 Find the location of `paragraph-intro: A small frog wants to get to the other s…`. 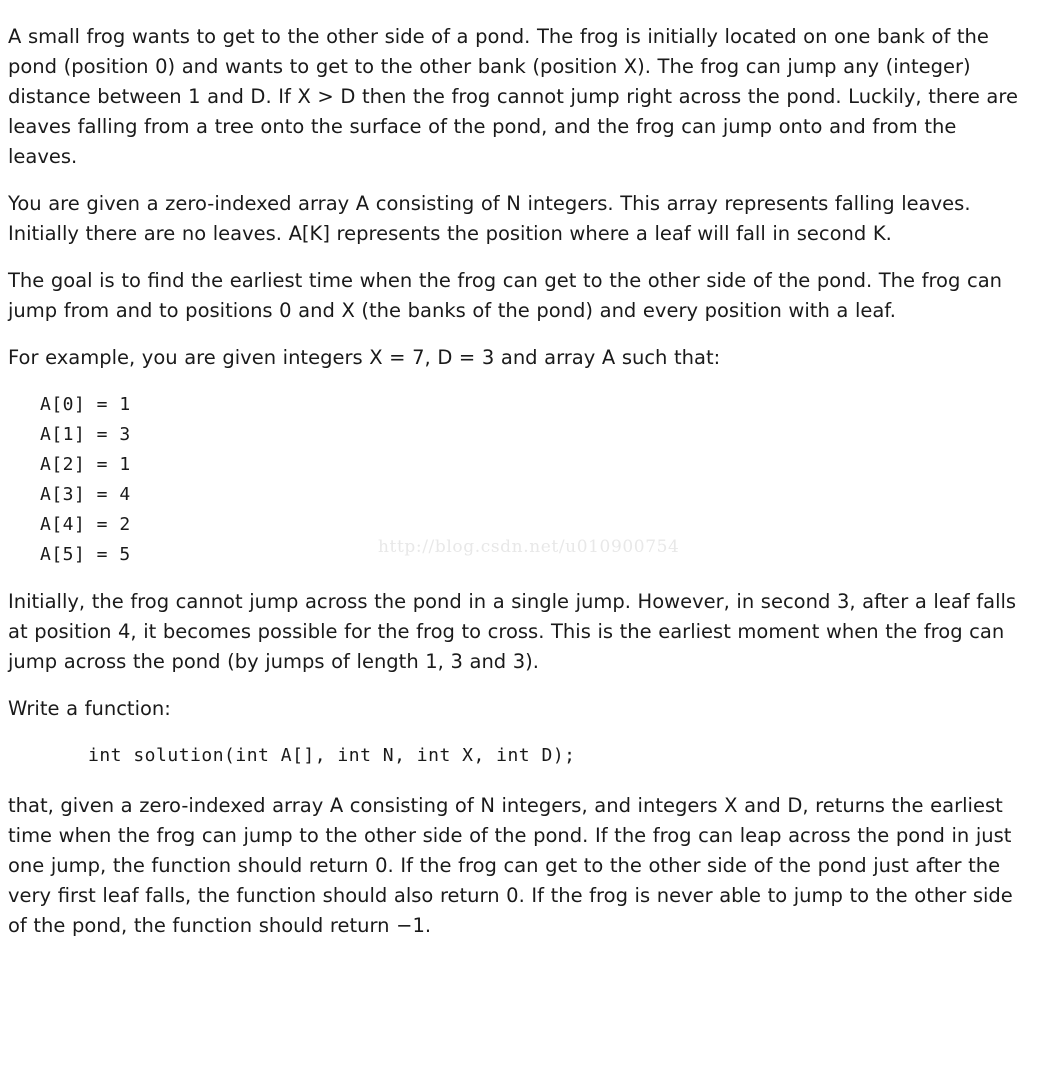

paragraph-intro: A small frog wants to get to the other s… is located at coordinates (513, 96).